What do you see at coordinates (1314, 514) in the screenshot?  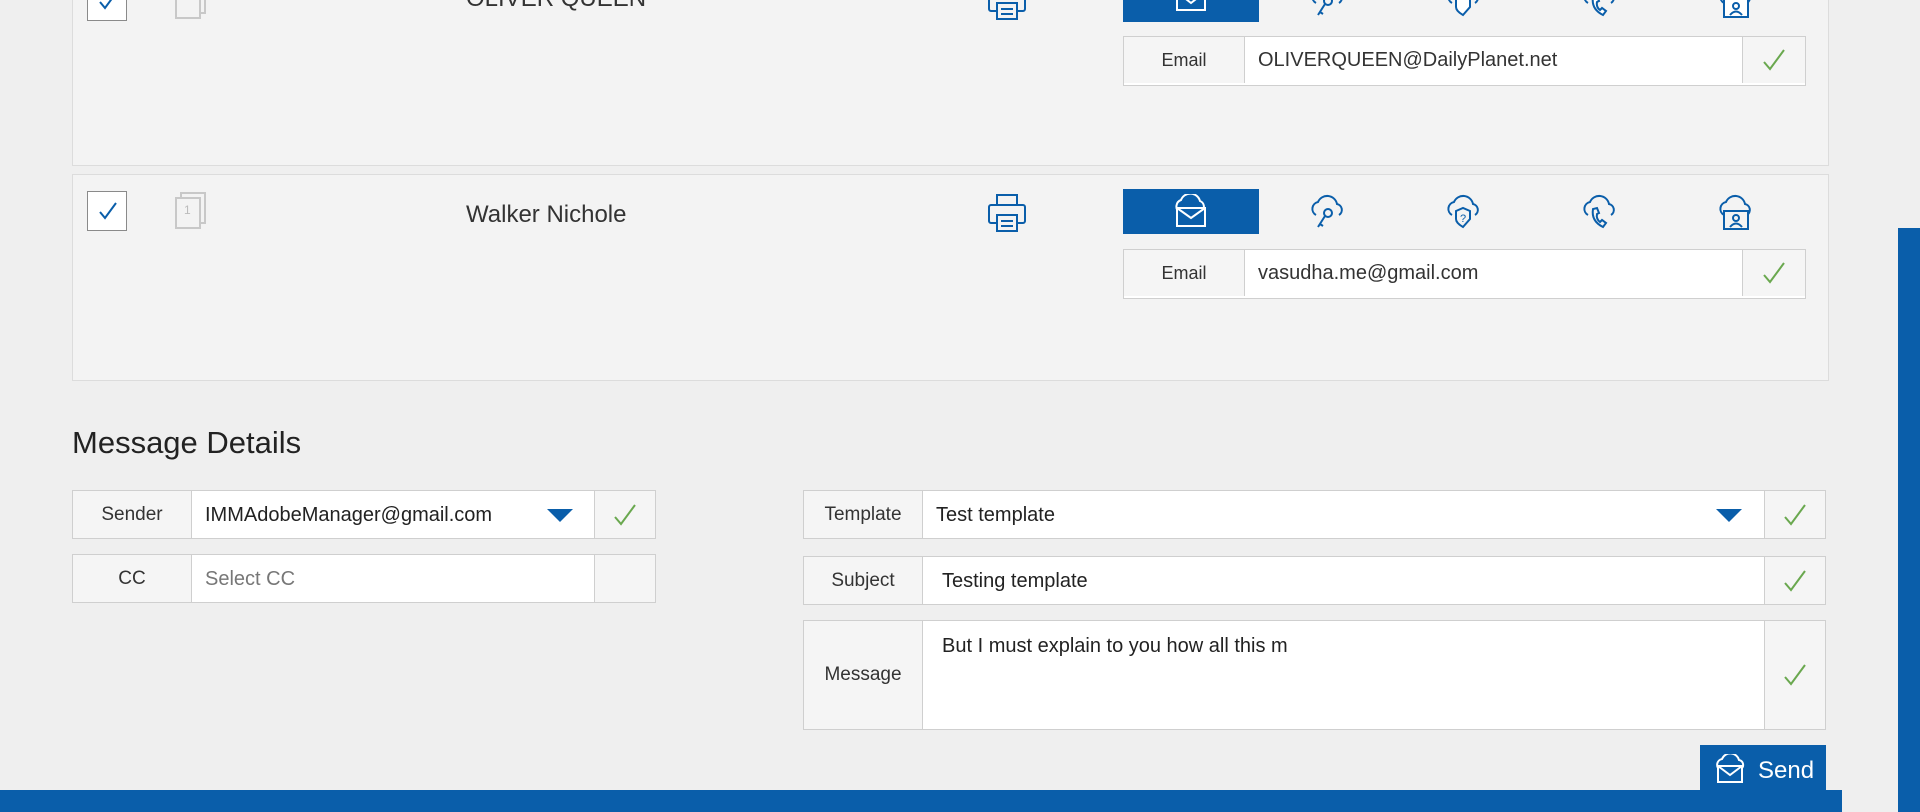 I see `template-field: Template Test template` at bounding box center [1314, 514].